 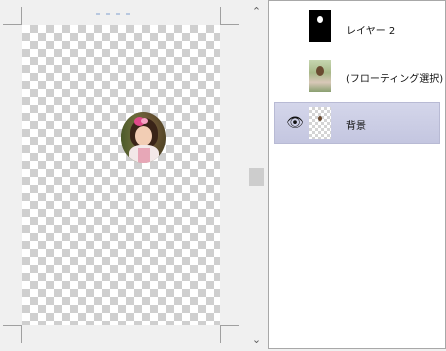 I want to click on layer-row: (フローティング選択), so click(x=356, y=76).